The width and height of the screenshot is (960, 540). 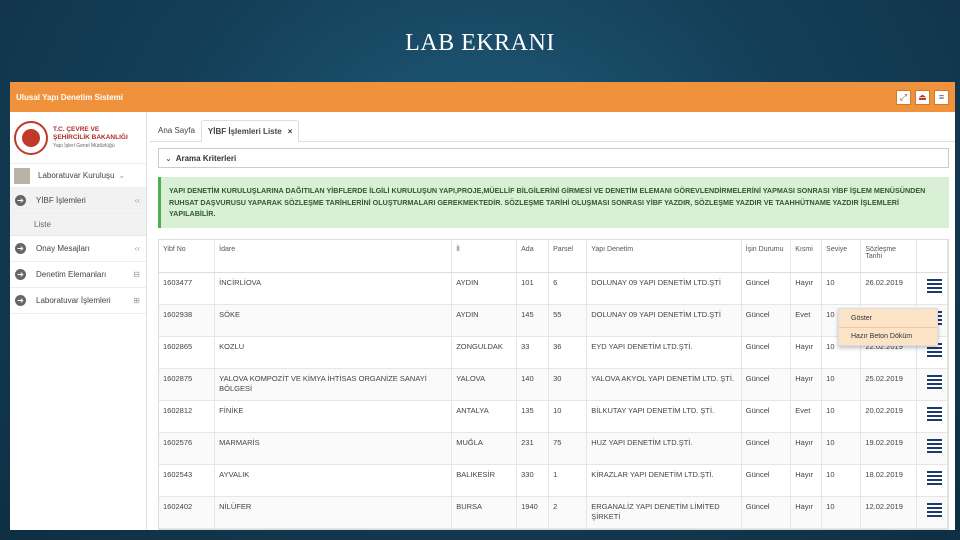 What do you see at coordinates (136, 274) in the screenshot?
I see `collapse-icon: ⊟` at bounding box center [136, 274].